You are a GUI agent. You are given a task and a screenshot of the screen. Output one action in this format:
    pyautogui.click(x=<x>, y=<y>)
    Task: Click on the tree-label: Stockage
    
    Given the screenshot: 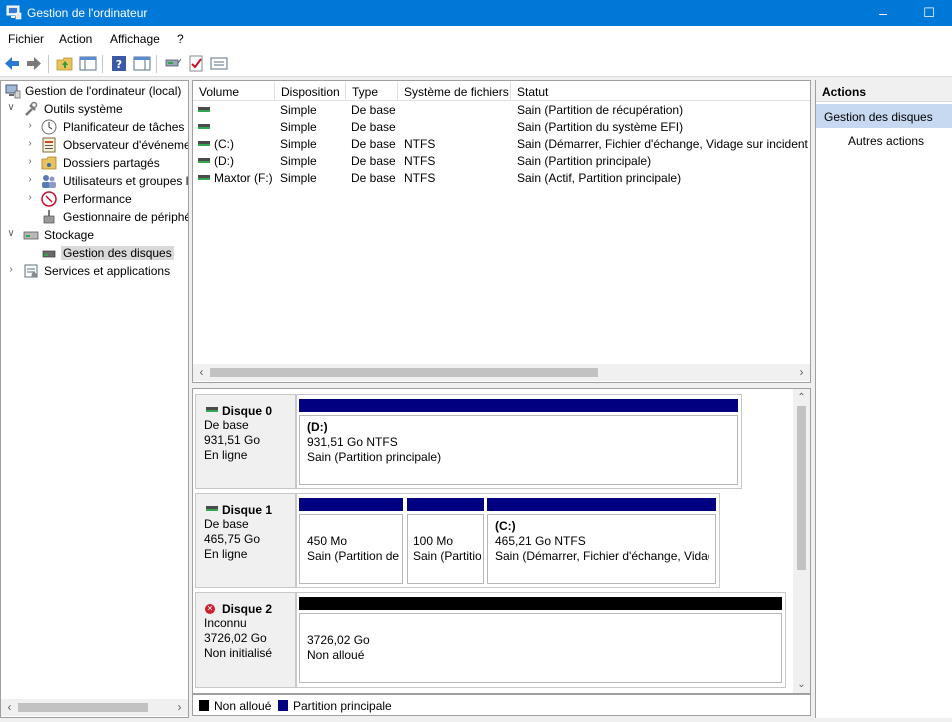 What is the action you would take?
    pyautogui.click(x=69, y=235)
    